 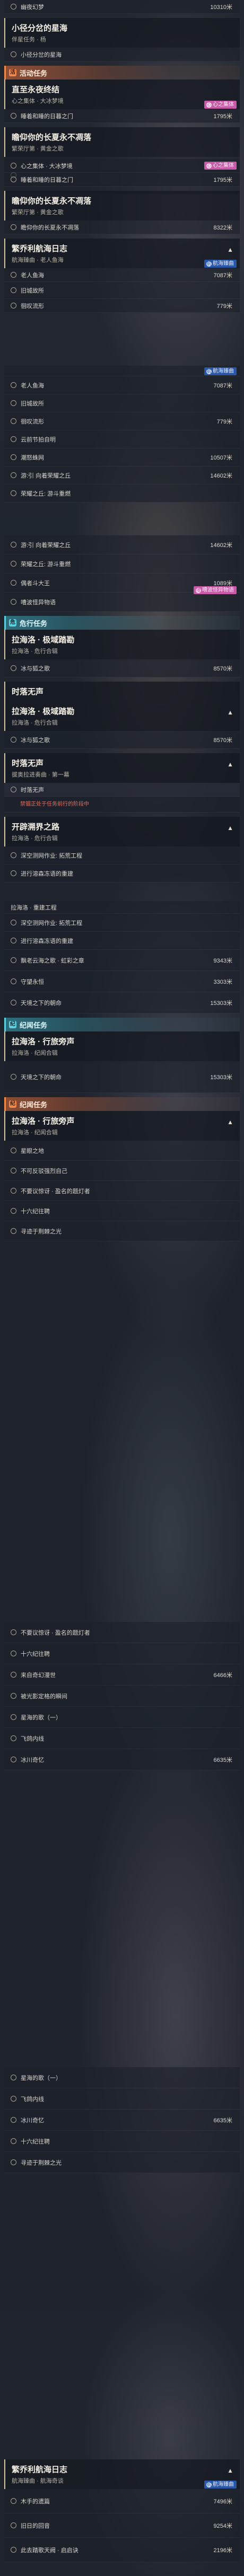 What do you see at coordinates (122, 166) in the screenshot?
I see `quest-step: 心之集体 · 大冰梦境 心心之集体` at bounding box center [122, 166].